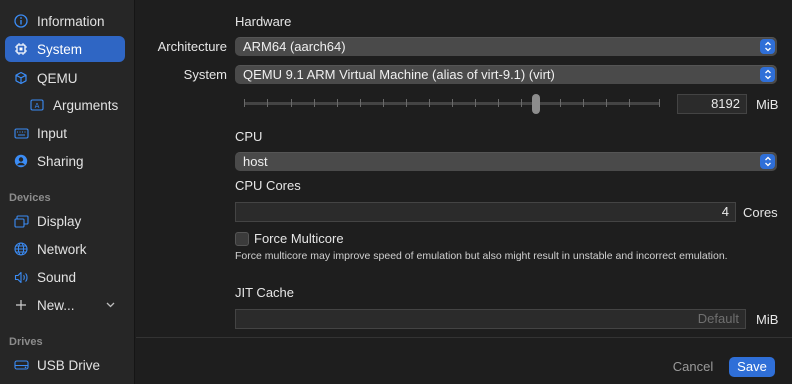  I want to click on cpu-value: host, so click(255, 161).